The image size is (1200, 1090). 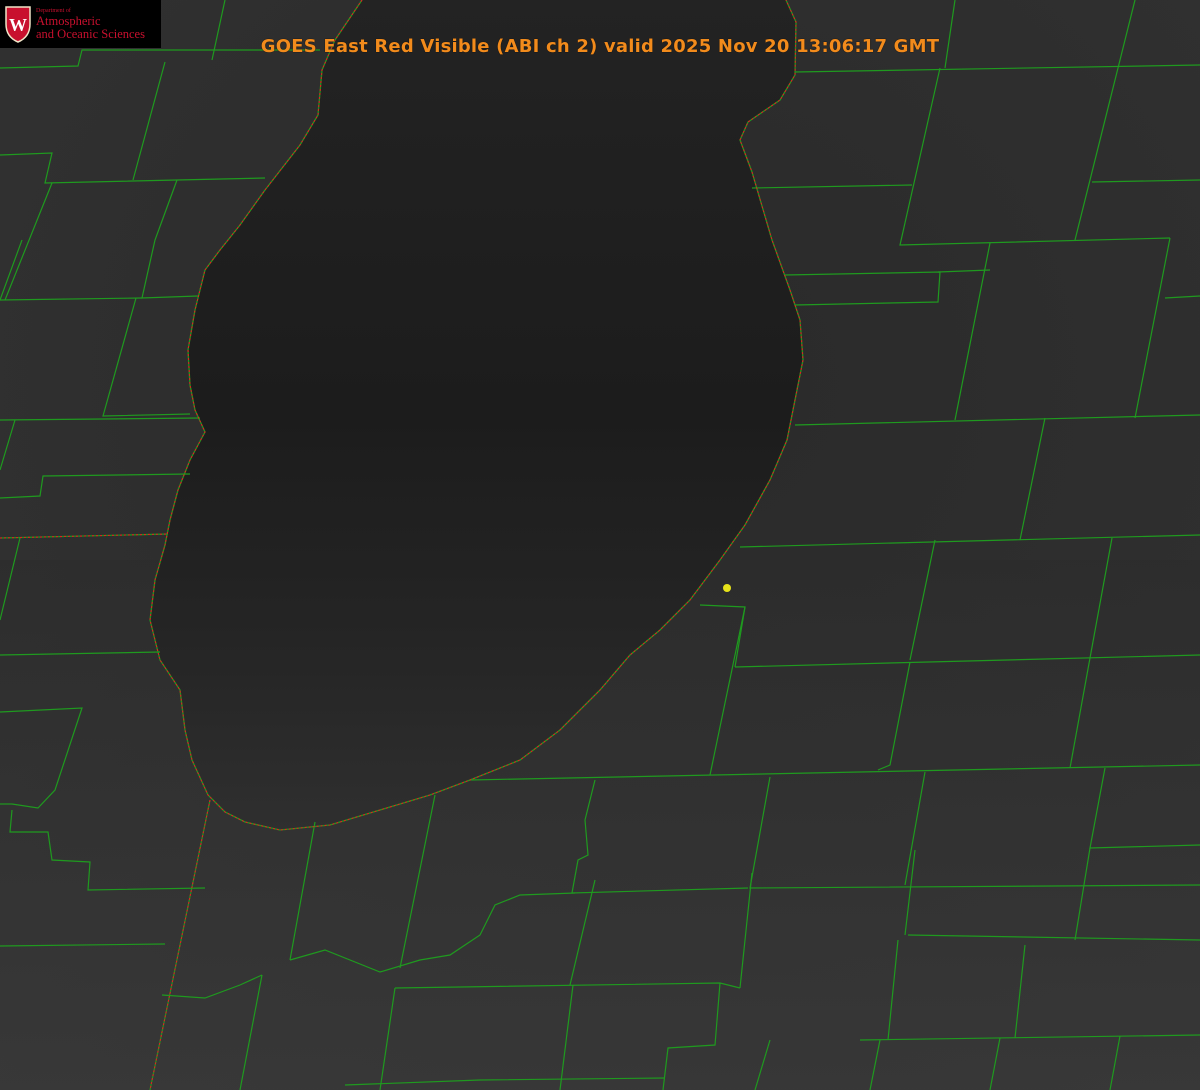 What do you see at coordinates (727, 588) in the screenshot?
I see `location-dot-icon` at bounding box center [727, 588].